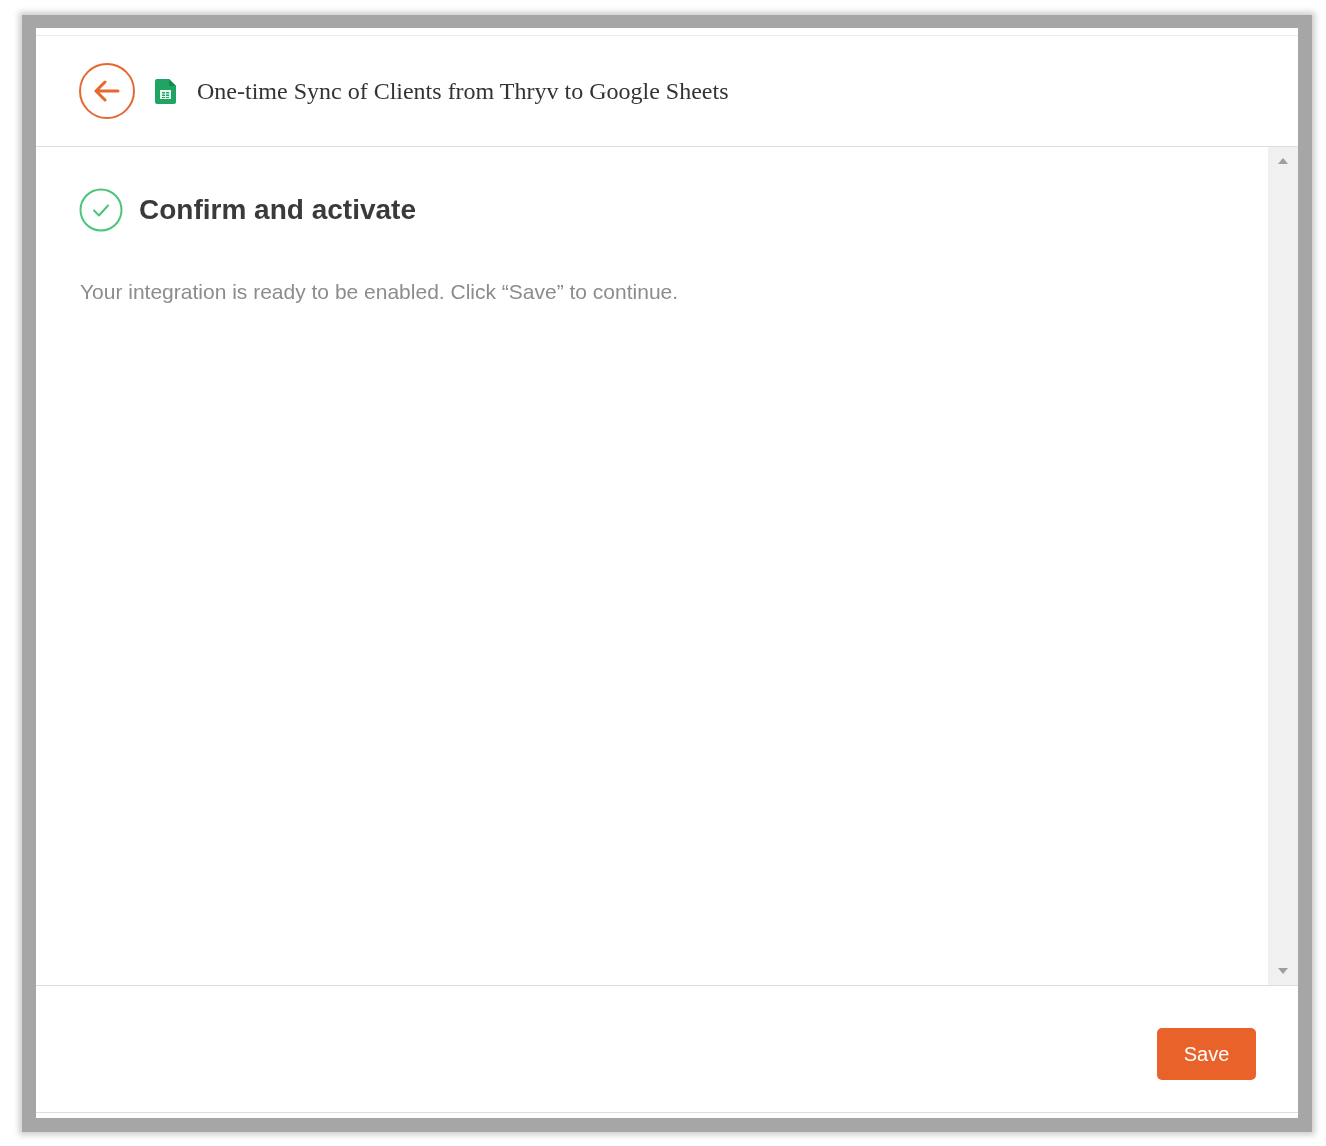 Image resolution: width=1326 pixels, height=1146 pixels. I want to click on left-arrow-icon, so click(107, 91).